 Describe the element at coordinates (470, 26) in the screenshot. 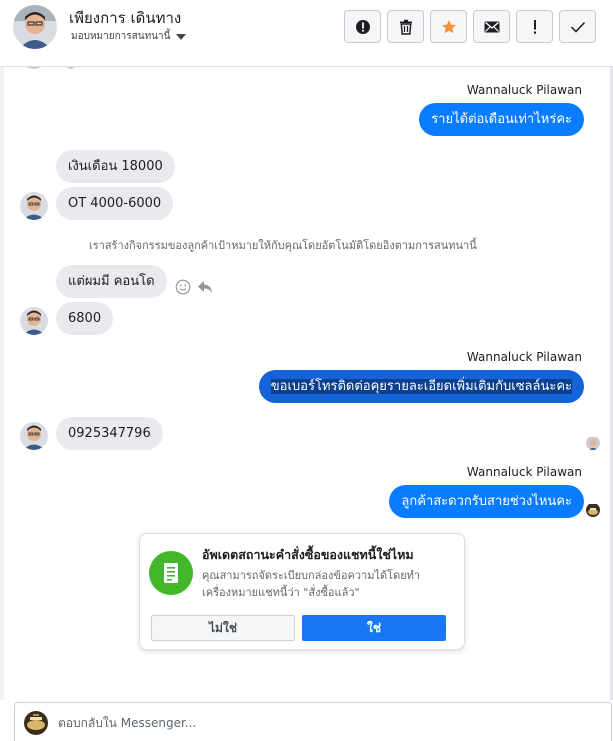

I see `conversation-toolbar` at that location.